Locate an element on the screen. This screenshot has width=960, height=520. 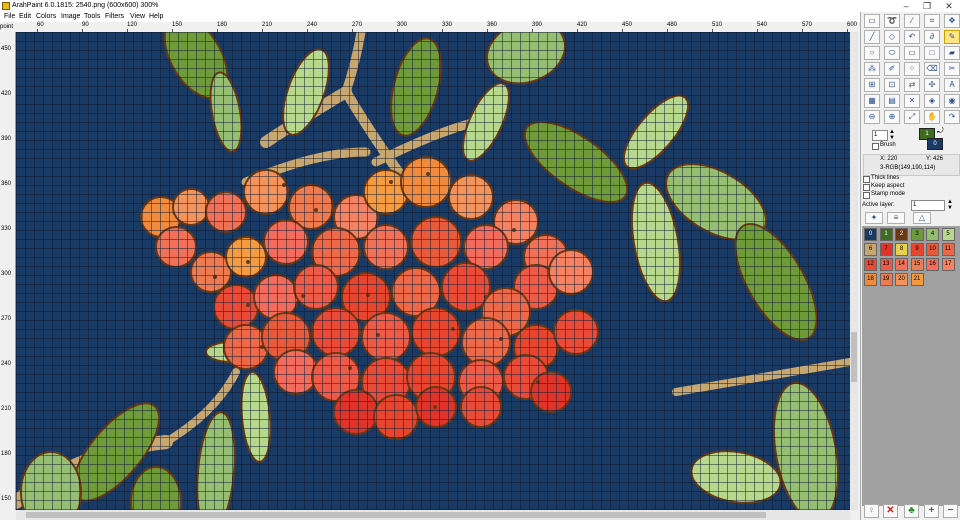
fill-shape-icon: ▰ is located at coordinates (952, 53).